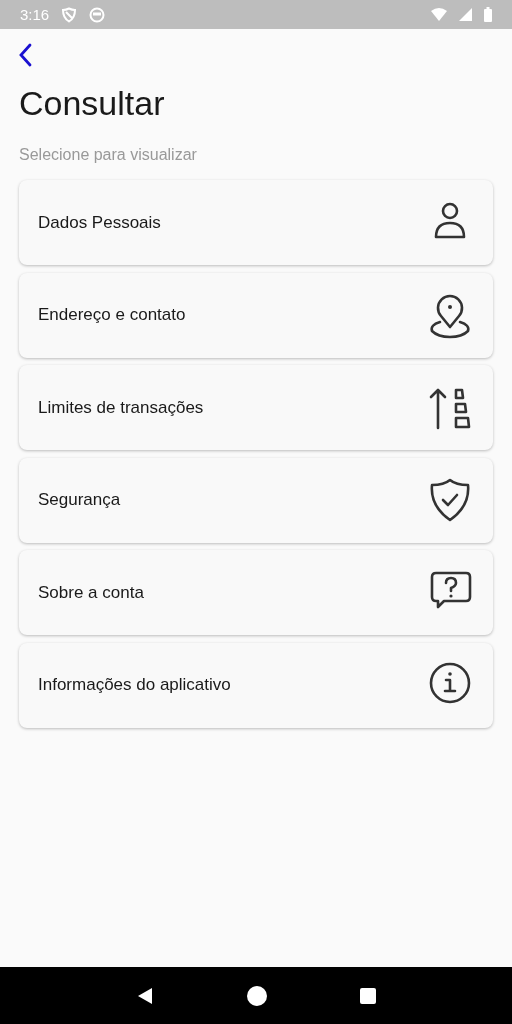  What do you see at coordinates (256, 222) in the screenshot?
I see `menu-card: Dados Pessoais` at bounding box center [256, 222].